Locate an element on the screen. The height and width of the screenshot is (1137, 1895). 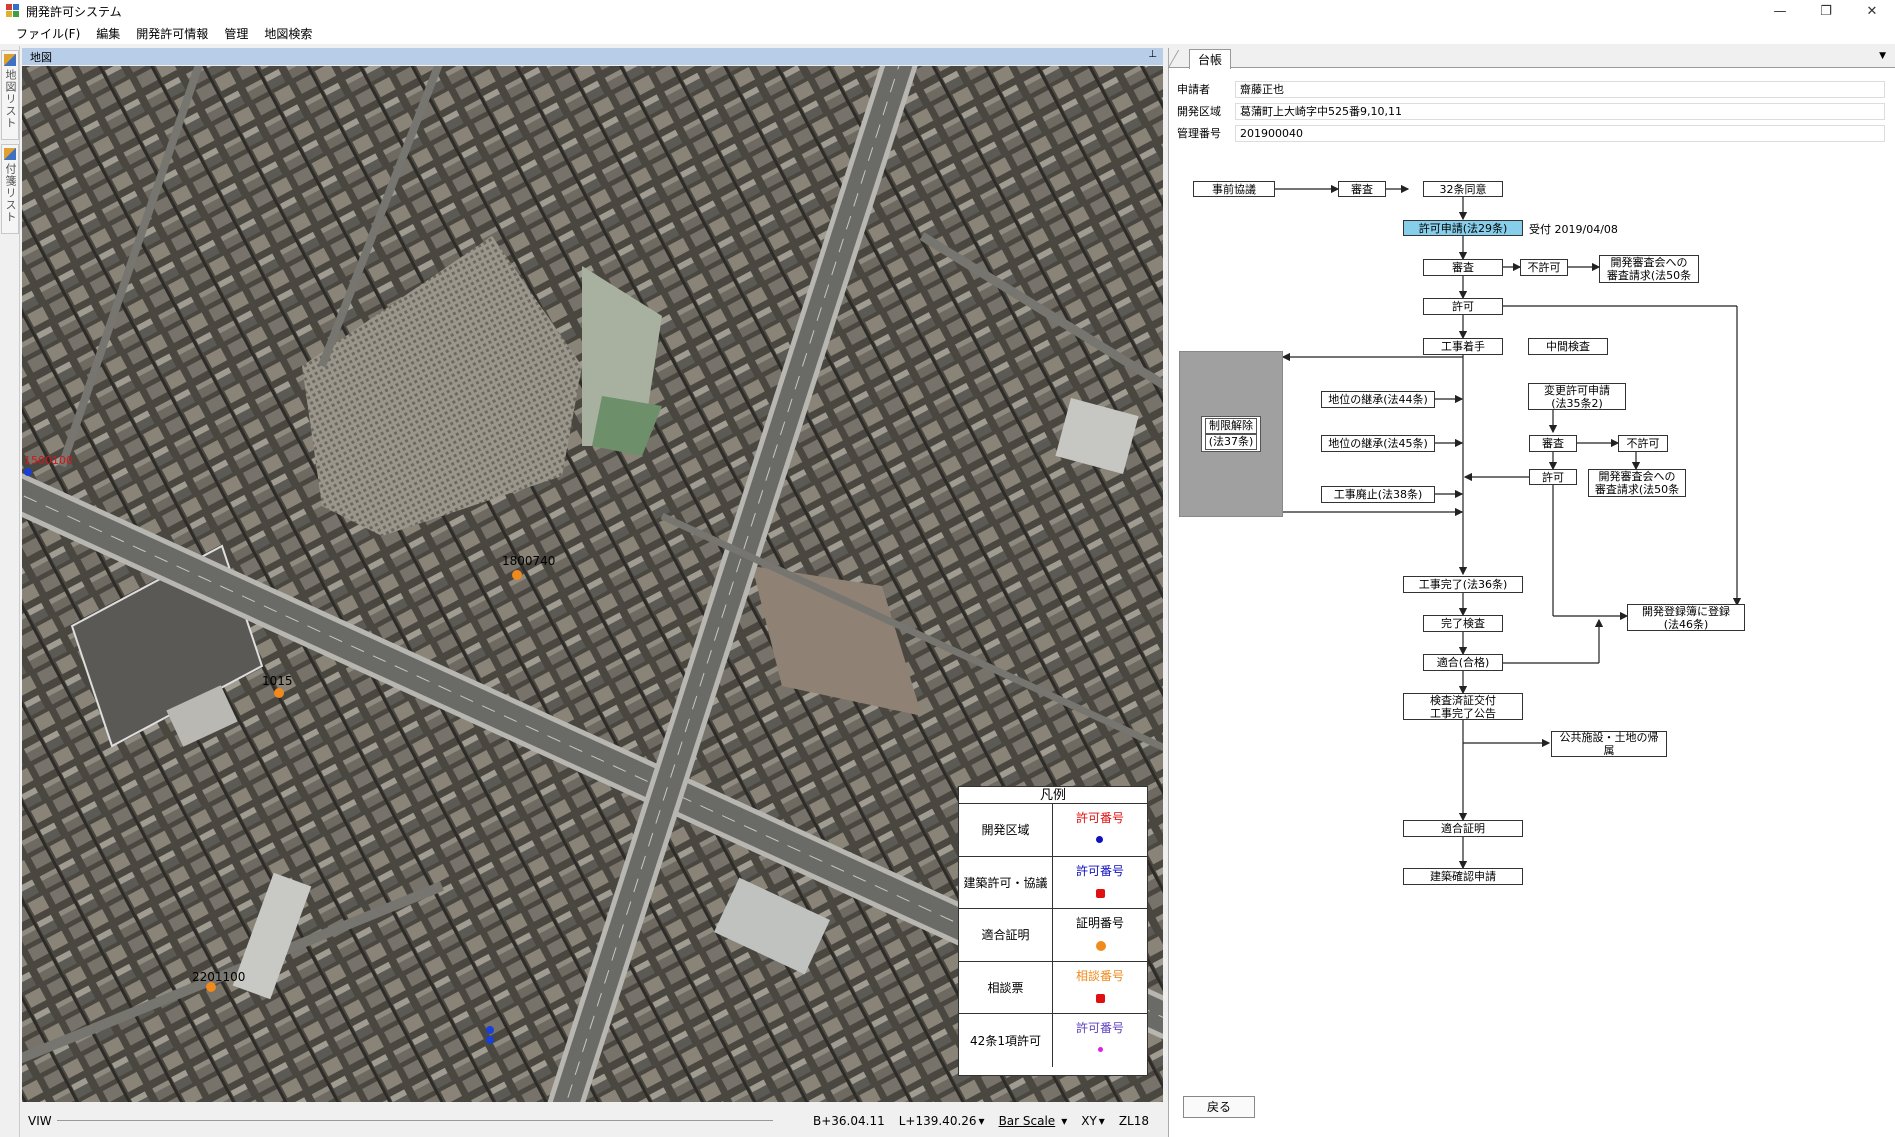
window-title: 開発許可システム is located at coordinates (74, 11).